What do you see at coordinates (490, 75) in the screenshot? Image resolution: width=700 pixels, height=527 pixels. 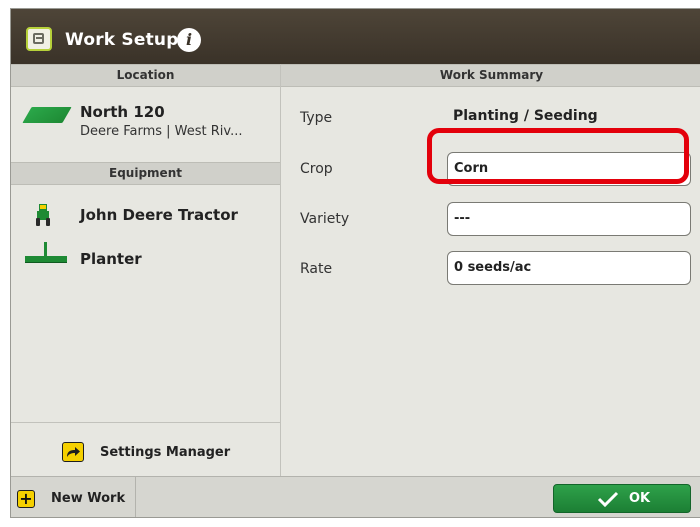 I see `work-summary-header: Work Summary` at bounding box center [490, 75].